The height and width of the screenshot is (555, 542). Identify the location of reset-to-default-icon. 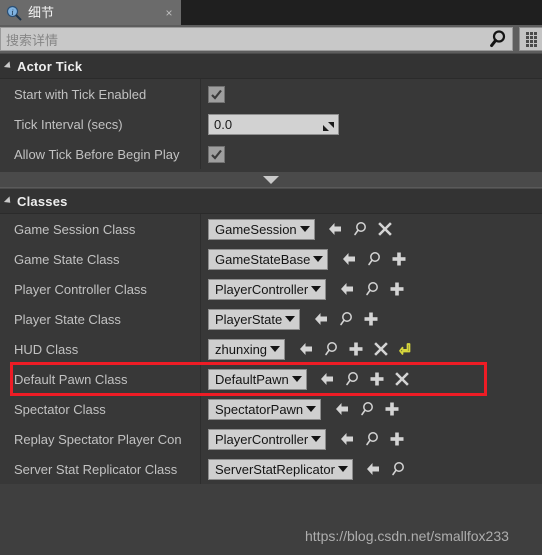
(405, 349).